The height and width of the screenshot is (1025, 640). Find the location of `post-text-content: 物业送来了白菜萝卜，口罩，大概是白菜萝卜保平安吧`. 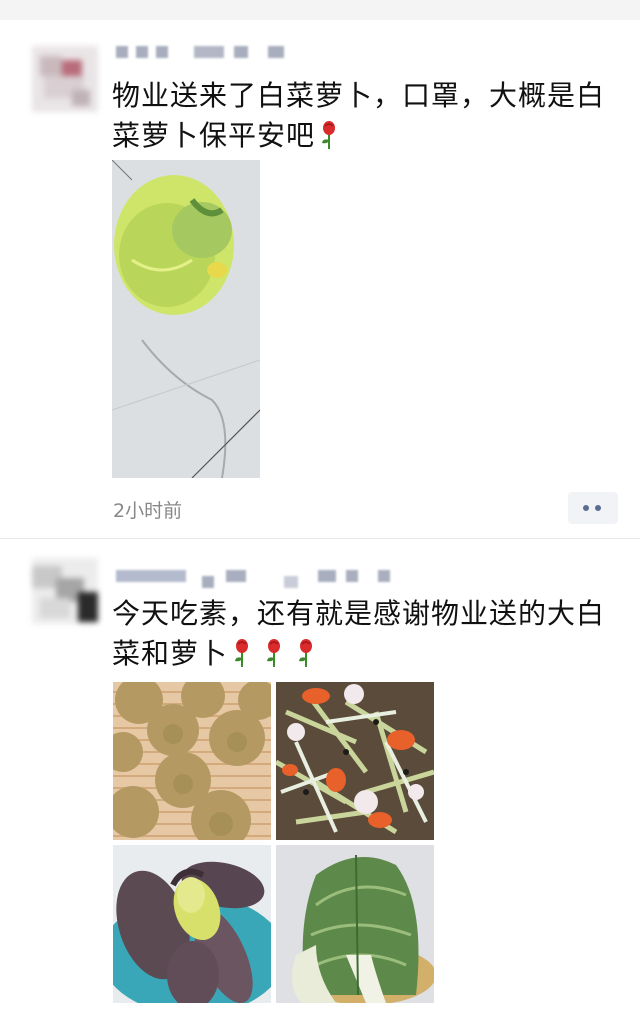

post-text-content: 物业送来了白菜萝卜，口罩，大概是白菜萝卜保平安吧 is located at coordinates (359, 115).